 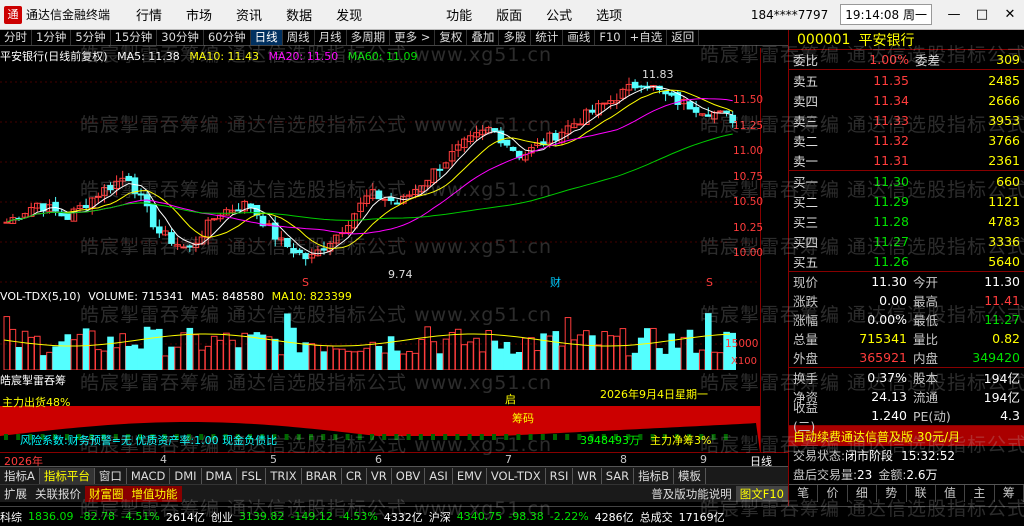 I want to click on tab-extend: 扩展, so click(x=15, y=494).